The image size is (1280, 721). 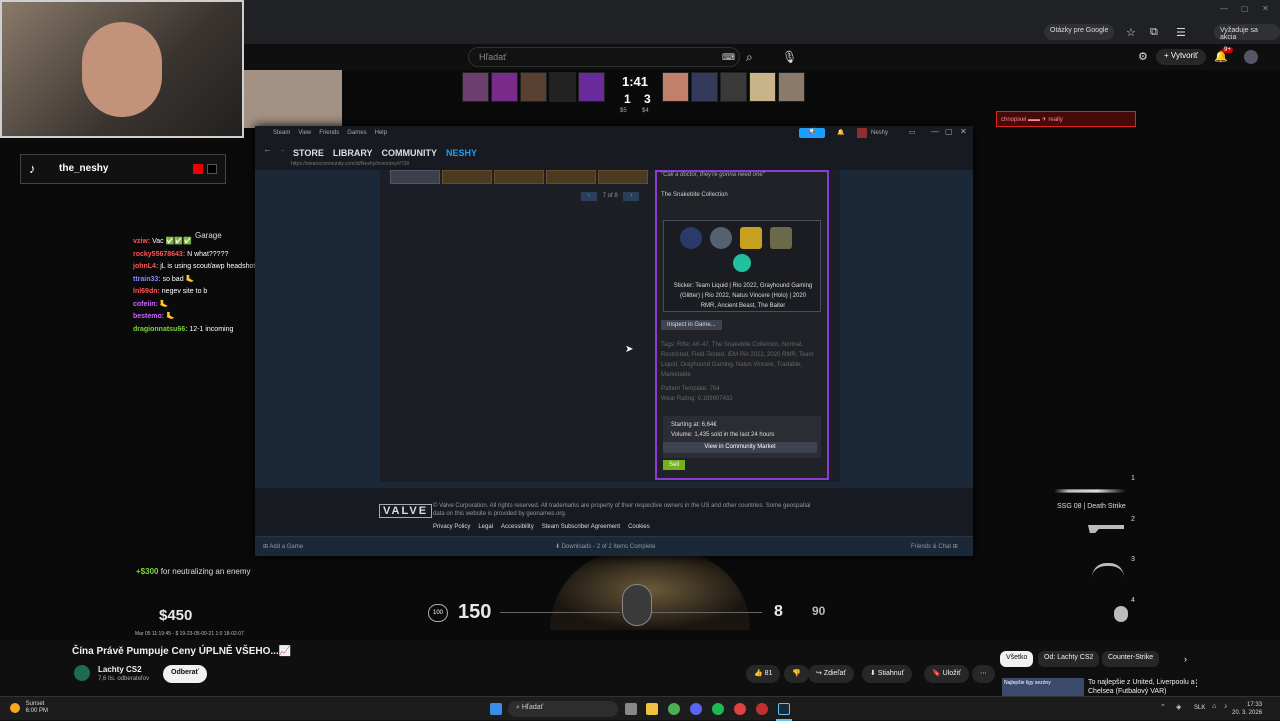 I want to click on add-game-button: ⊞ Add a Game, so click(x=283, y=546).